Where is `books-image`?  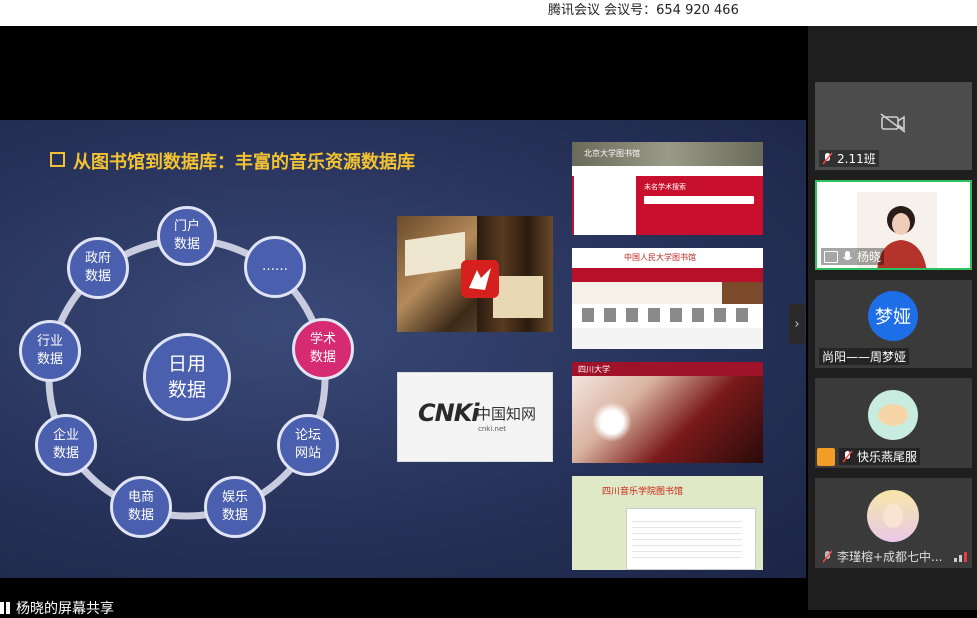 books-image is located at coordinates (475, 274).